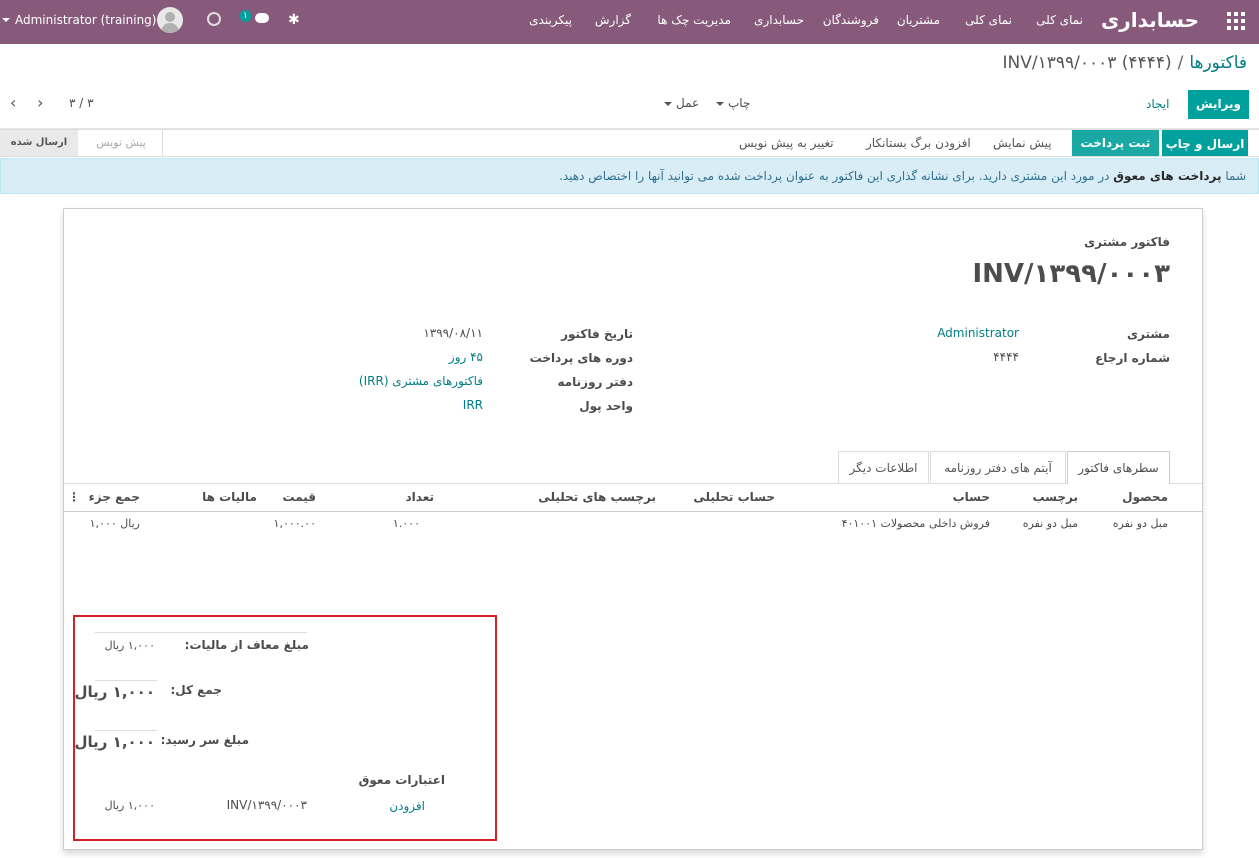 Image resolution: width=1259 pixels, height=858 pixels. Describe the element at coordinates (1087, 63) in the screenshot. I see `breadcrumb-current: INV/۱۳۹۹/۰۰۰۳ (۴۴۴۴)` at that location.